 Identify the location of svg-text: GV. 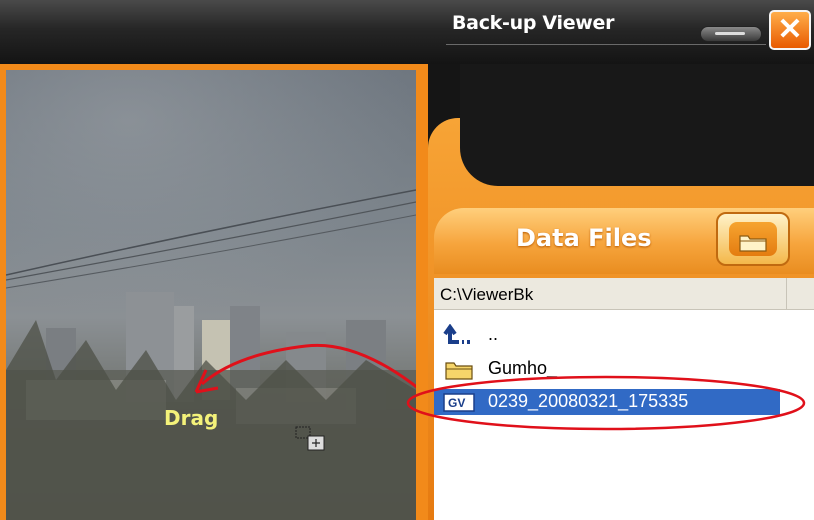
(456, 403).